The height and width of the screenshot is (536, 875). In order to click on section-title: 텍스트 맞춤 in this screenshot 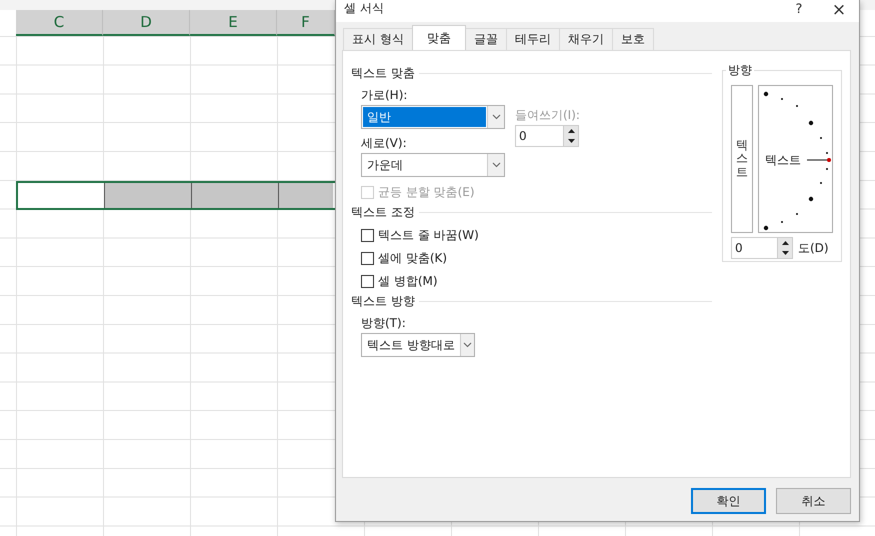, I will do `click(383, 73)`.